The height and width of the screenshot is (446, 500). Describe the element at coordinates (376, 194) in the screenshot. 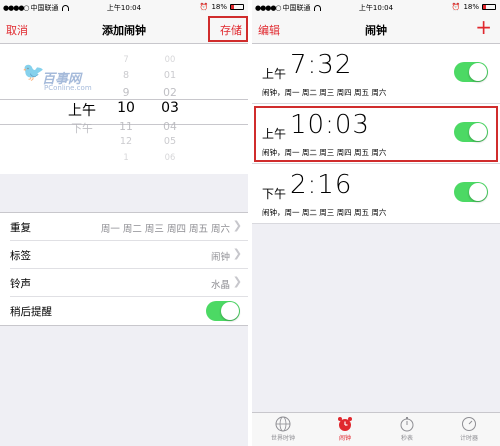

I see `alarm-row: 下午 2:16 闹钟，周一 周二 周三 周四 周五 周六` at that location.